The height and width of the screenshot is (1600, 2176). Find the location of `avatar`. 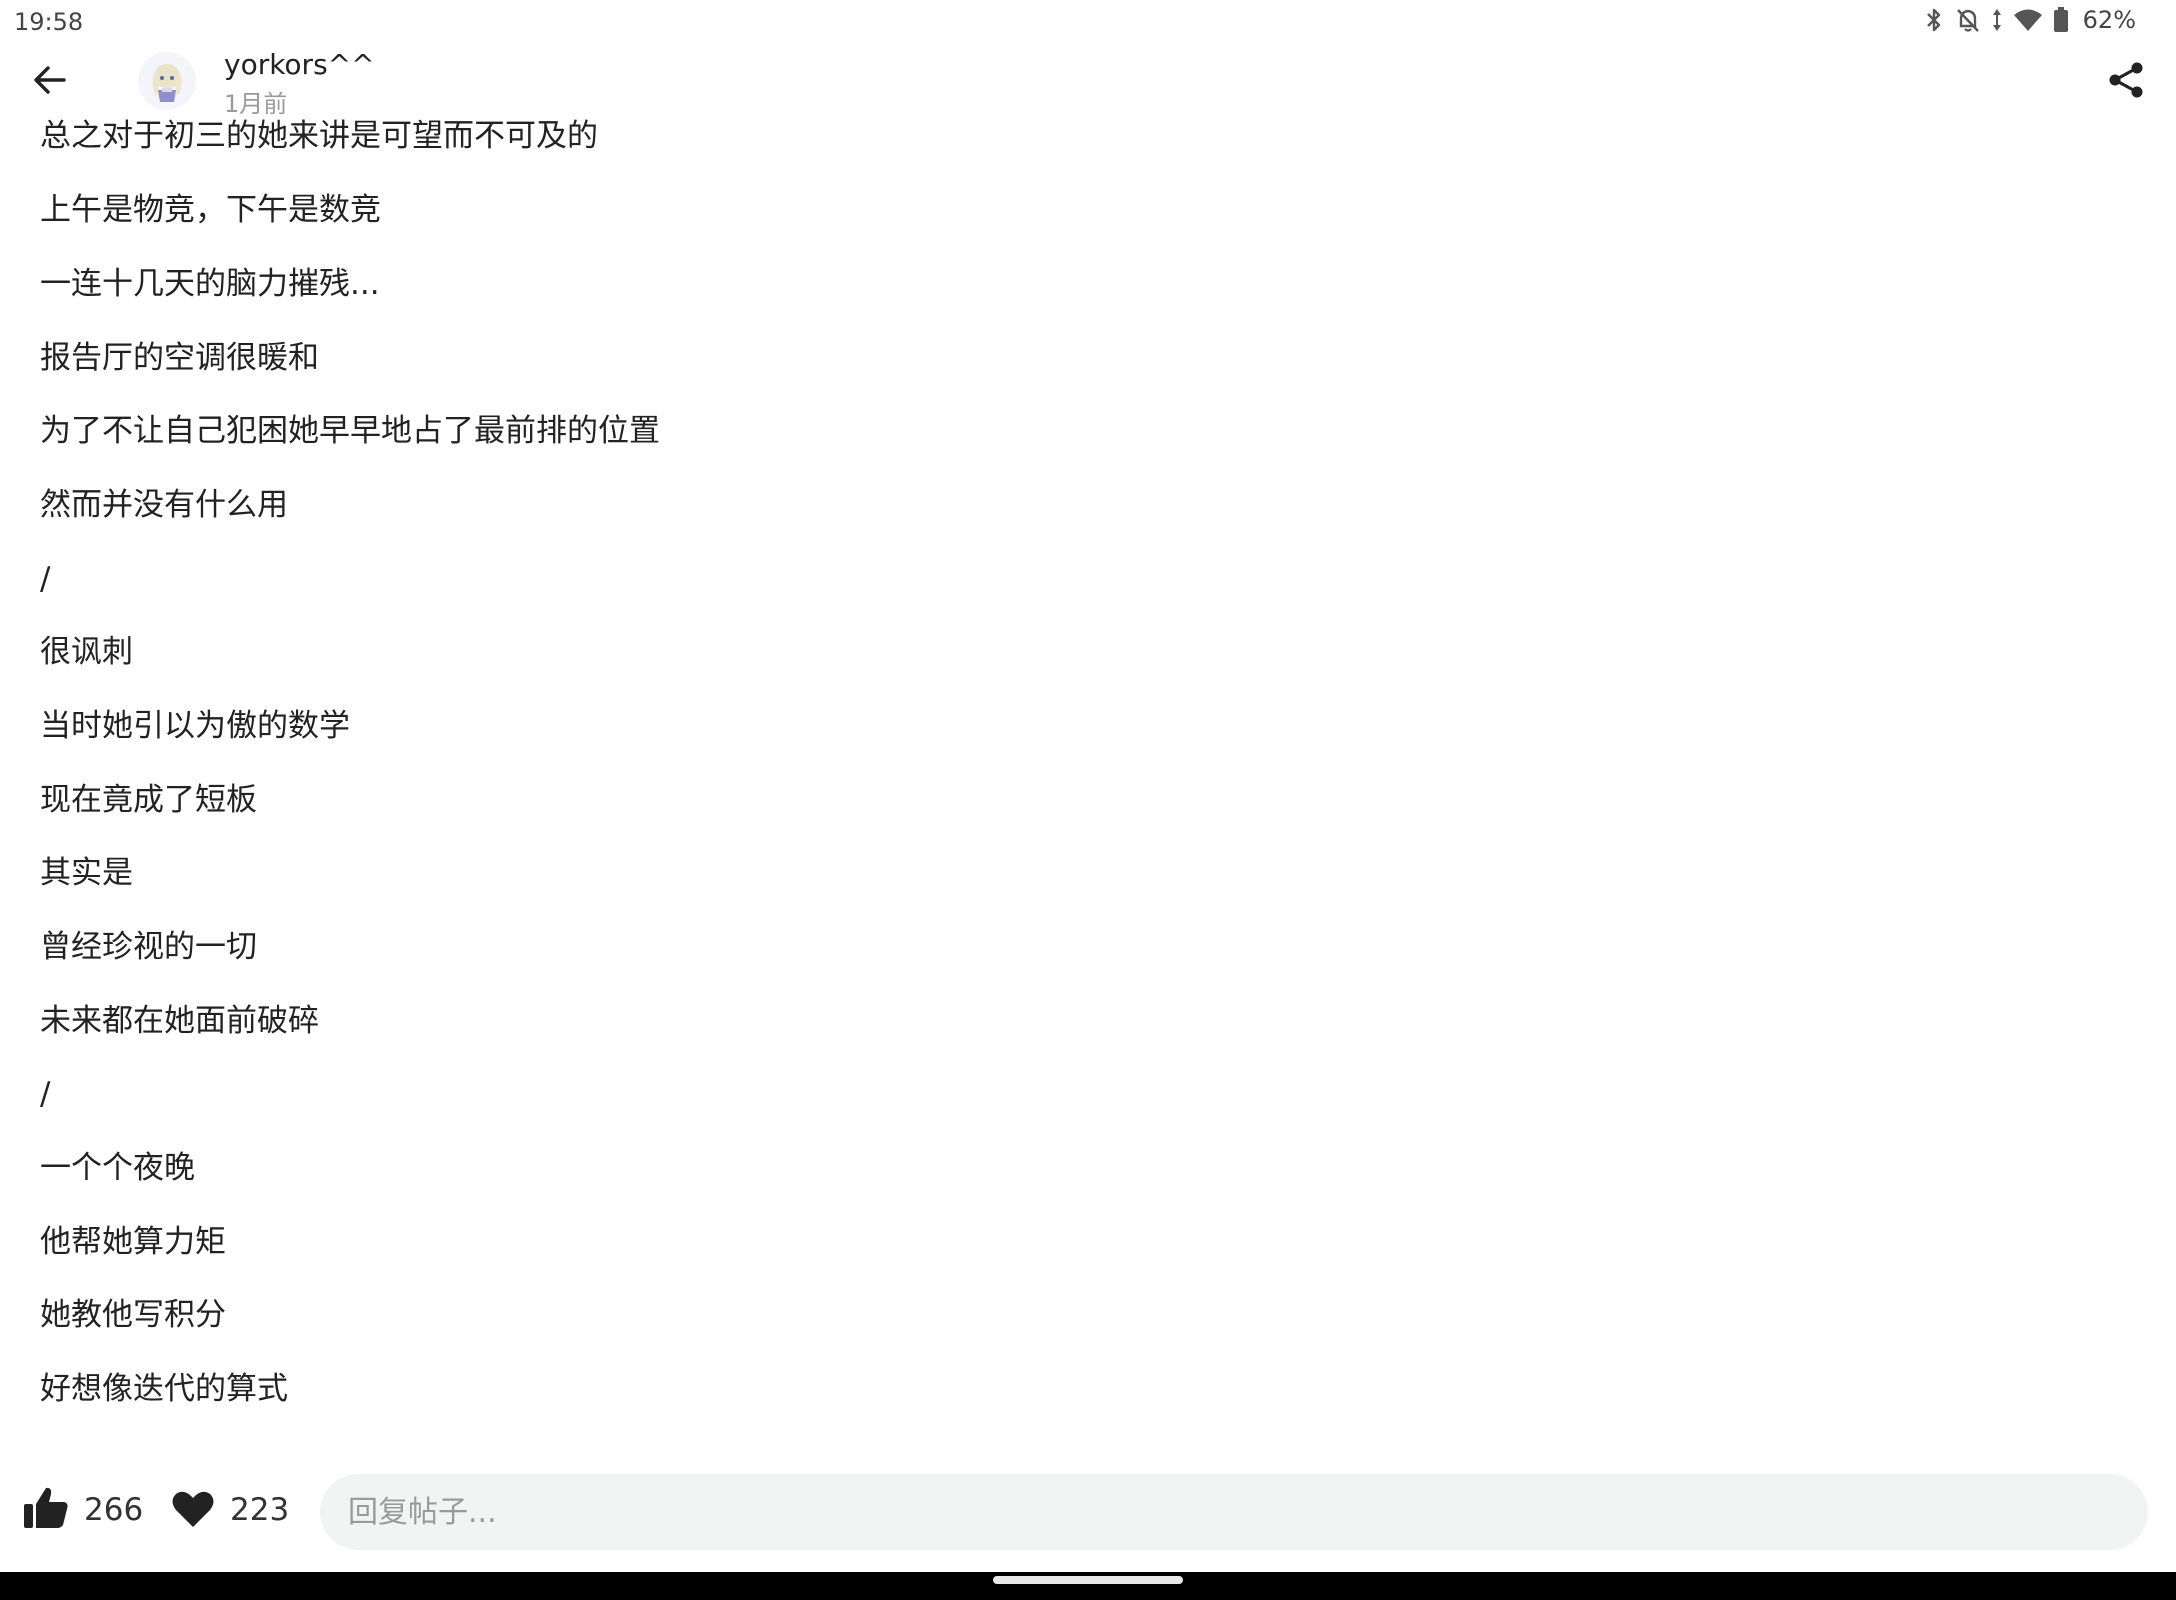

avatar is located at coordinates (167, 81).